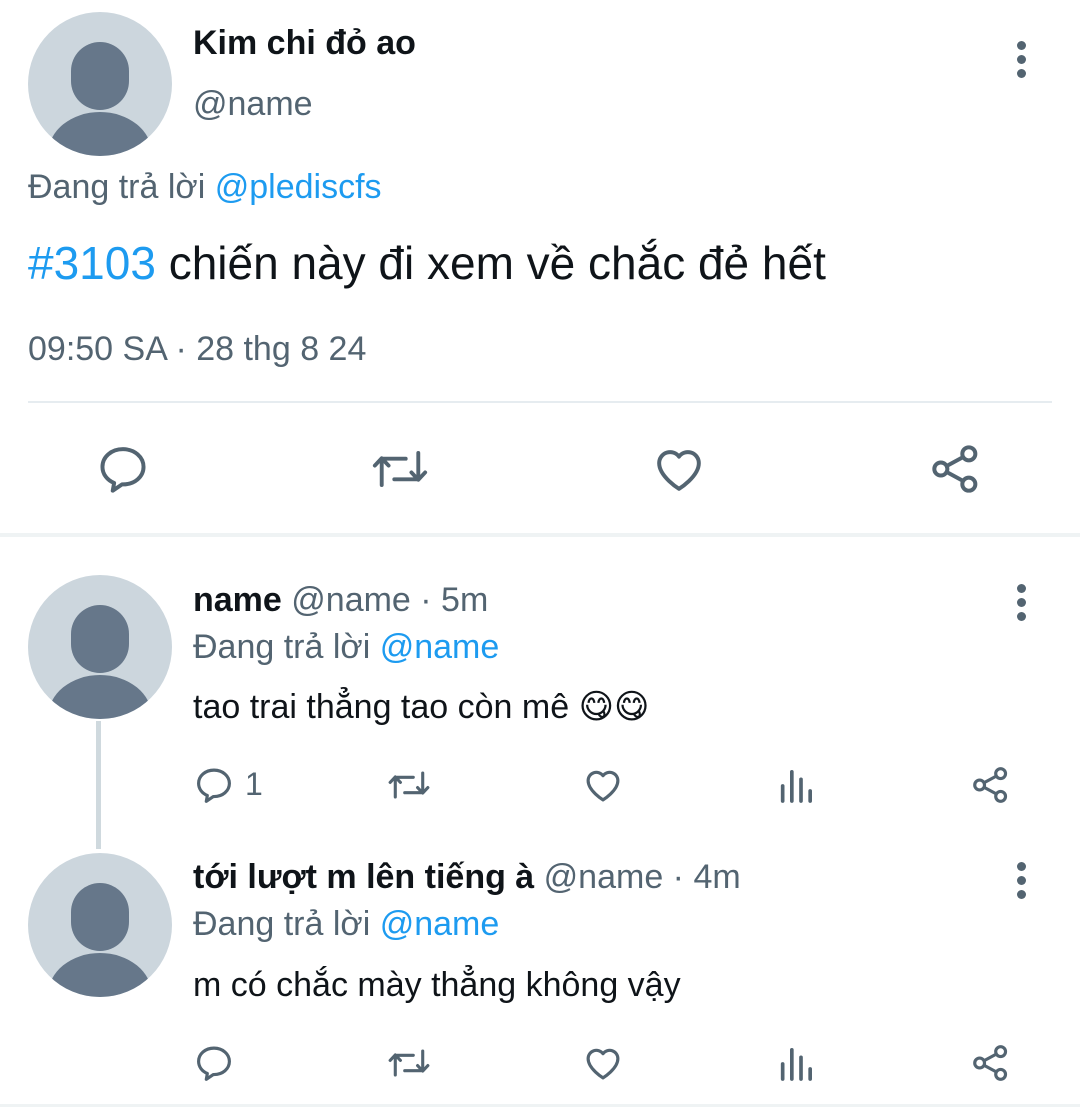 The height and width of the screenshot is (1108, 1080). What do you see at coordinates (98, 785) in the screenshot?
I see `thread-line` at bounding box center [98, 785].